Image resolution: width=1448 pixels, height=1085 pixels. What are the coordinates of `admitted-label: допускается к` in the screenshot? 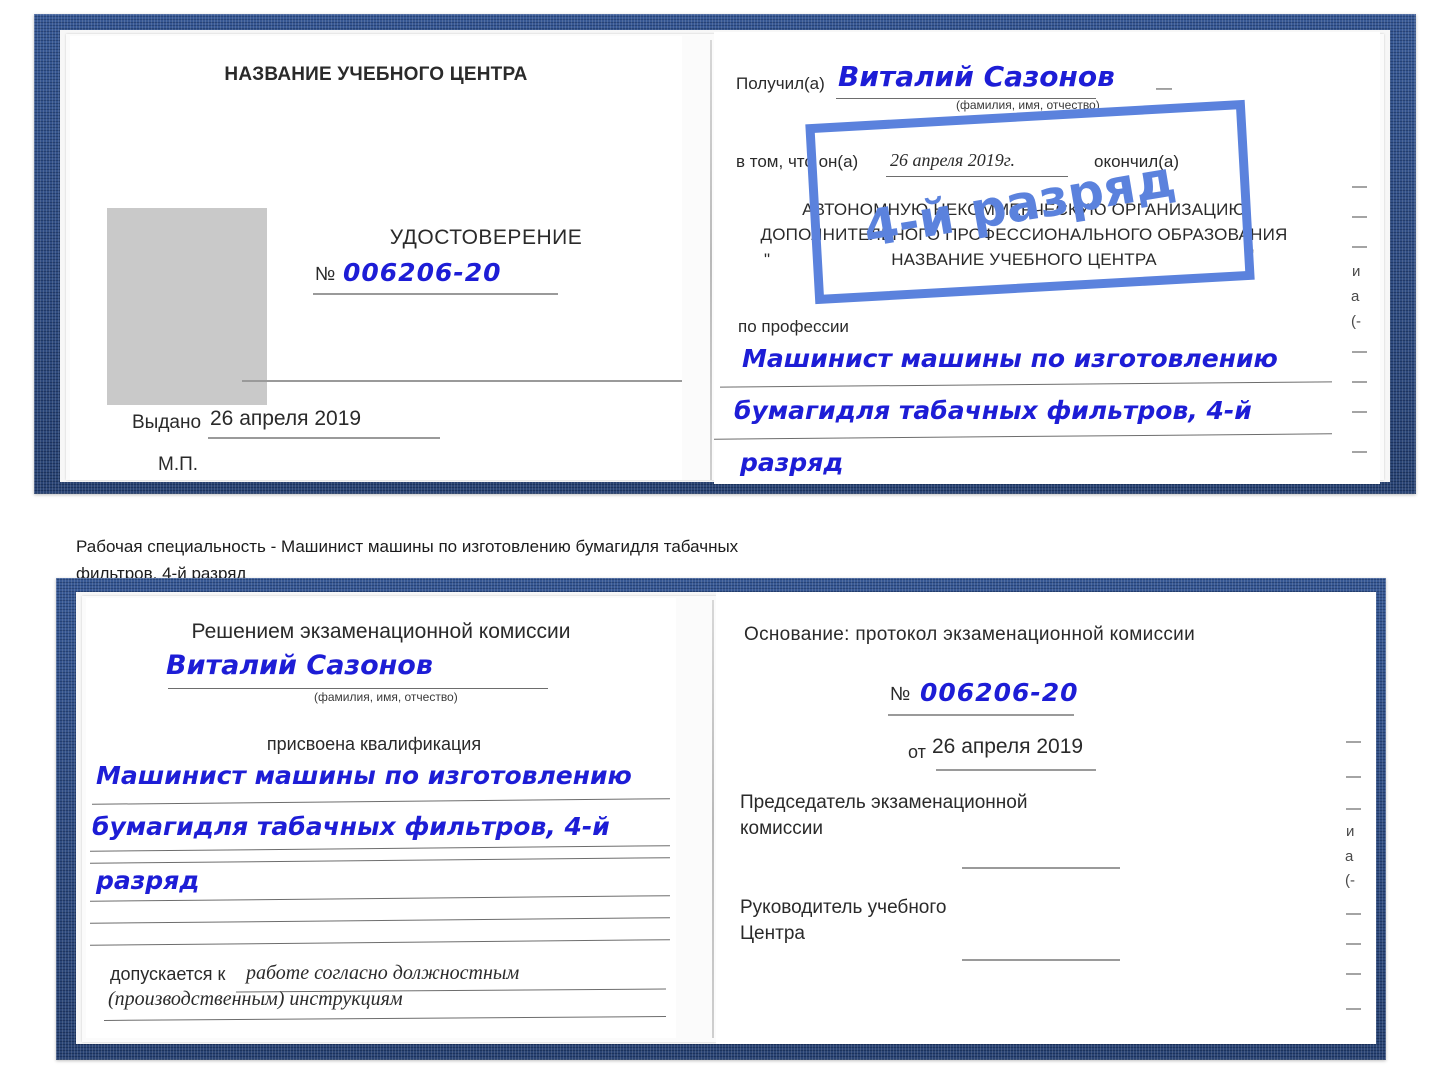 It's located at (168, 974).